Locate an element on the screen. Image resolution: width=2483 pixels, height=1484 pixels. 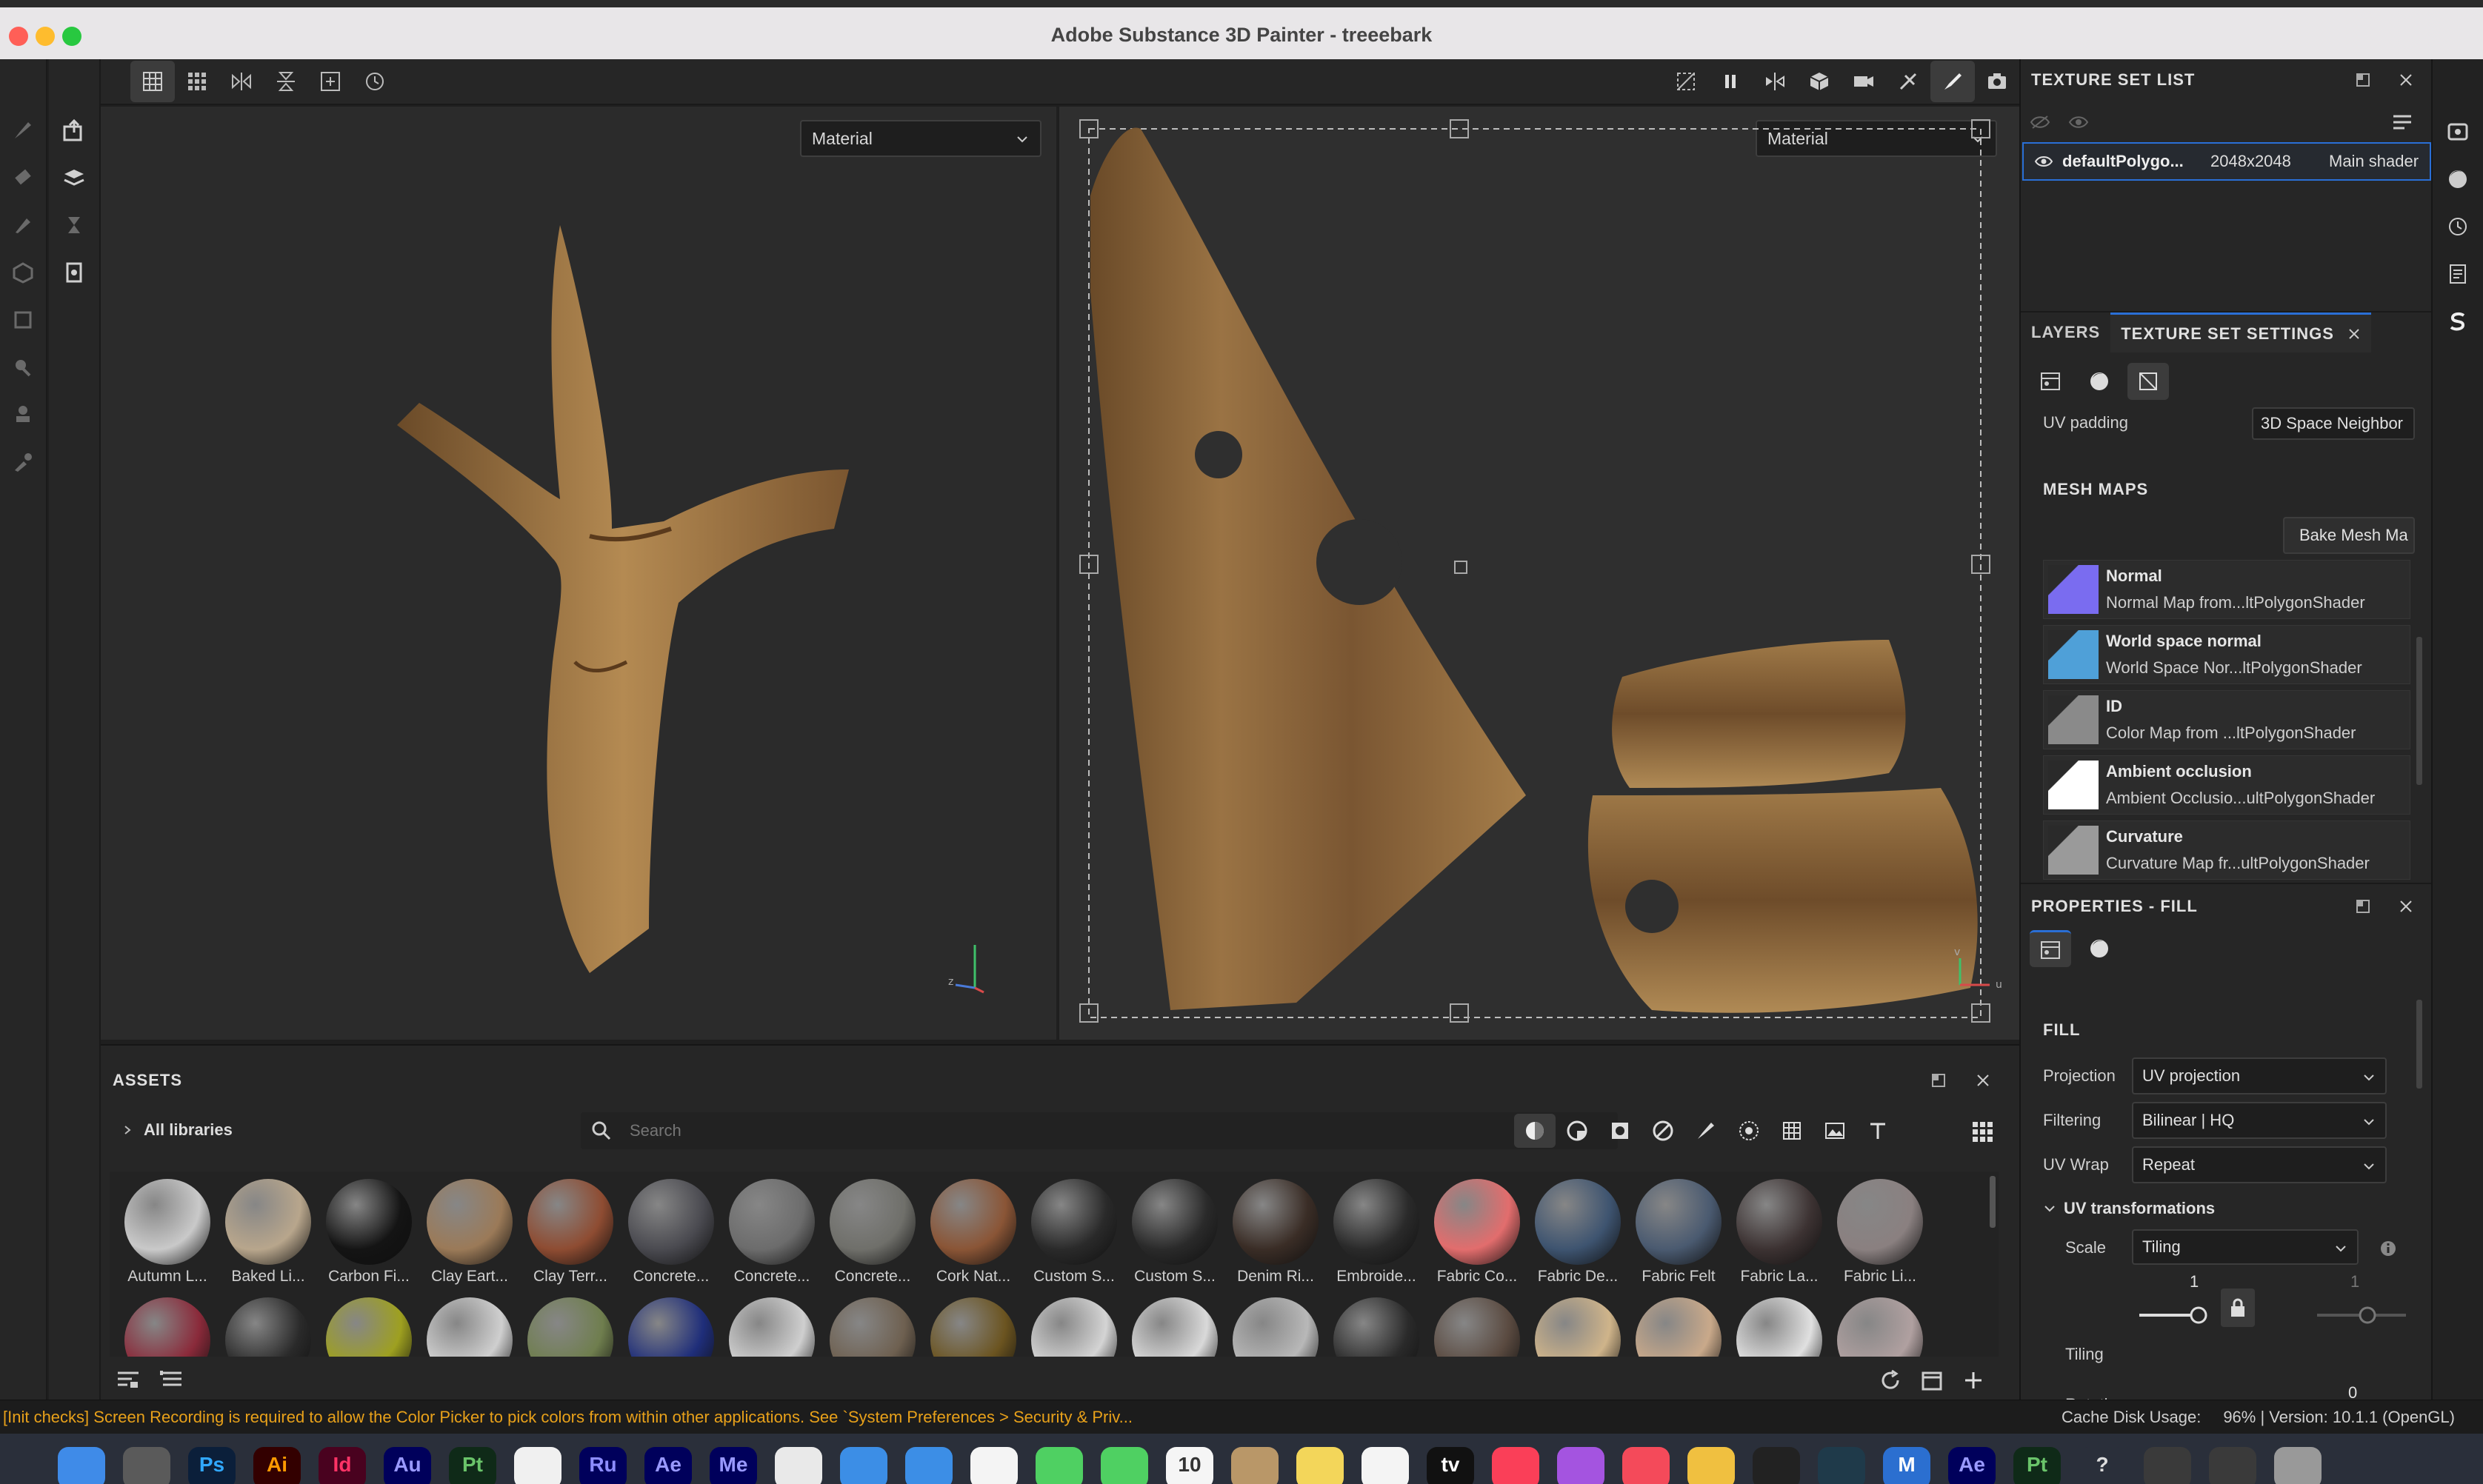
display-3d-button is located at coordinates (1819, 81).